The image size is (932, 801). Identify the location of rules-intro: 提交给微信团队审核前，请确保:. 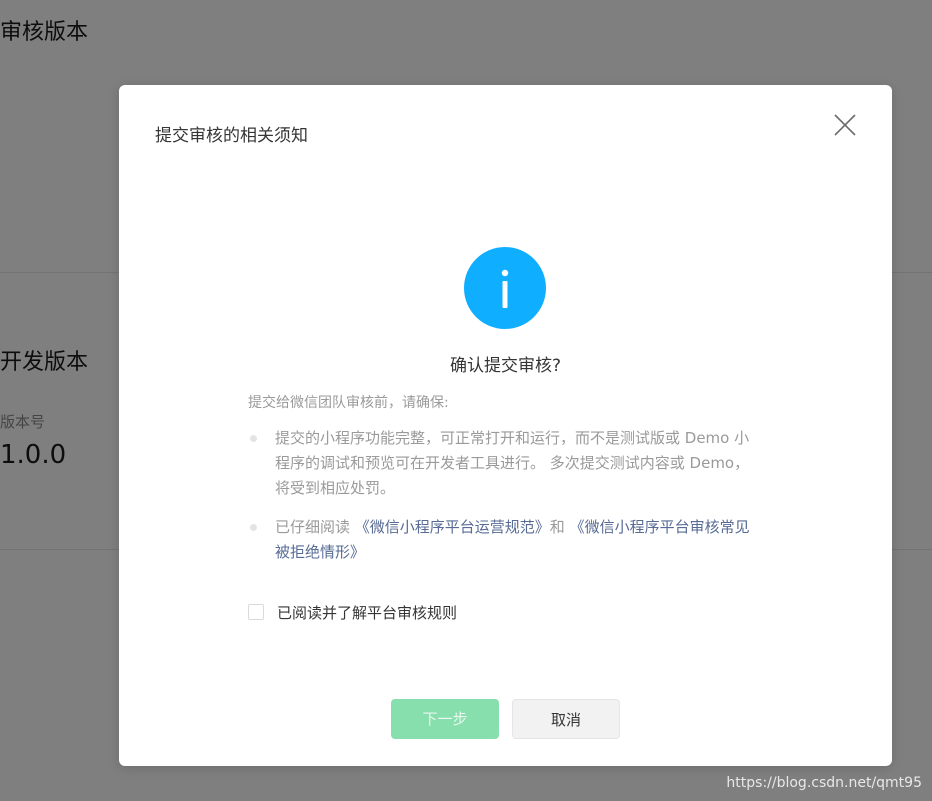
(348, 403).